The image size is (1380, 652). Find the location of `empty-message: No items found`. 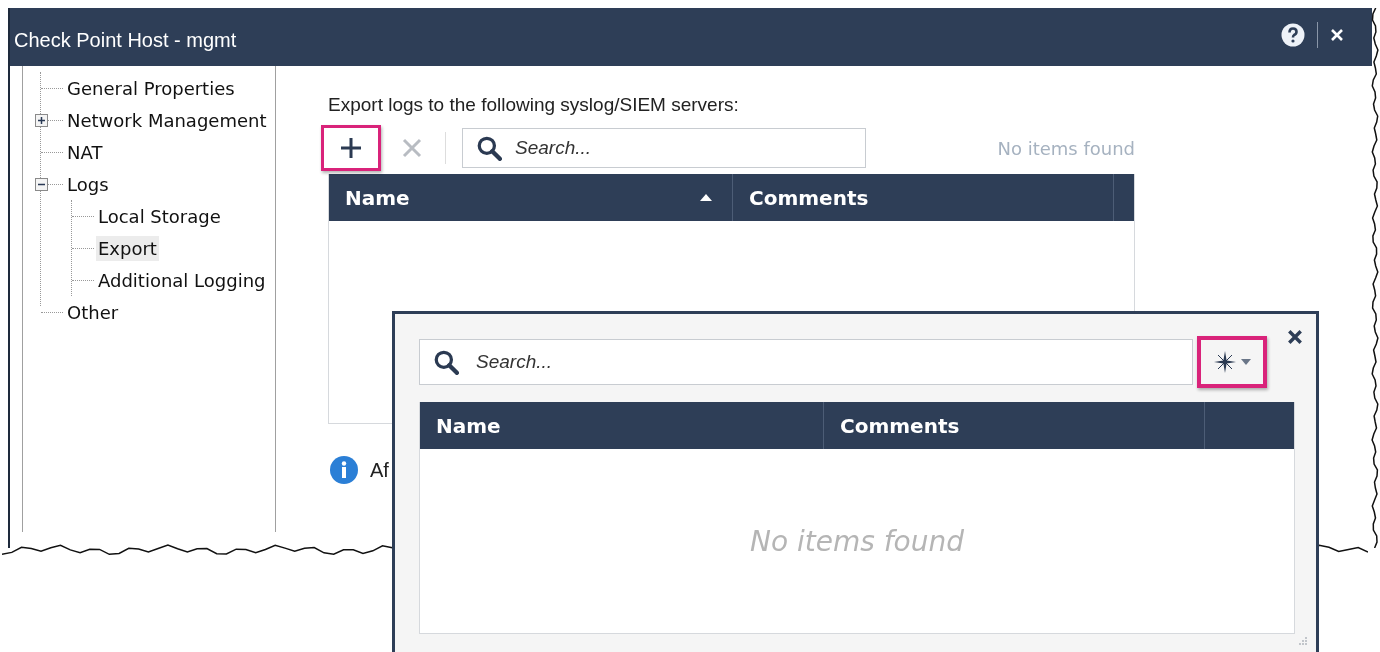

empty-message: No items found is located at coordinates (857, 541).